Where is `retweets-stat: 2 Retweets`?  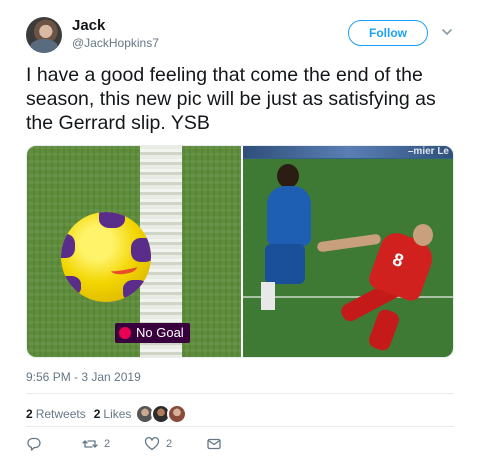
retweets-stat: 2 Retweets is located at coordinates (56, 414).